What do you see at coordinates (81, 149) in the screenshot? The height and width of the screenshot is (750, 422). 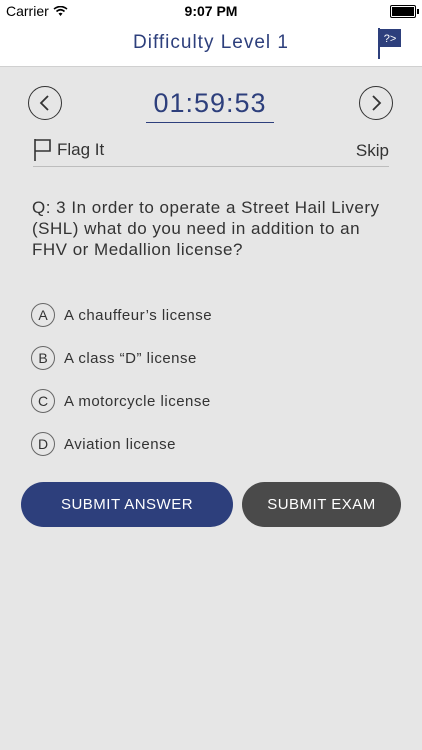 I see `flag-it-label: Flag It` at bounding box center [81, 149].